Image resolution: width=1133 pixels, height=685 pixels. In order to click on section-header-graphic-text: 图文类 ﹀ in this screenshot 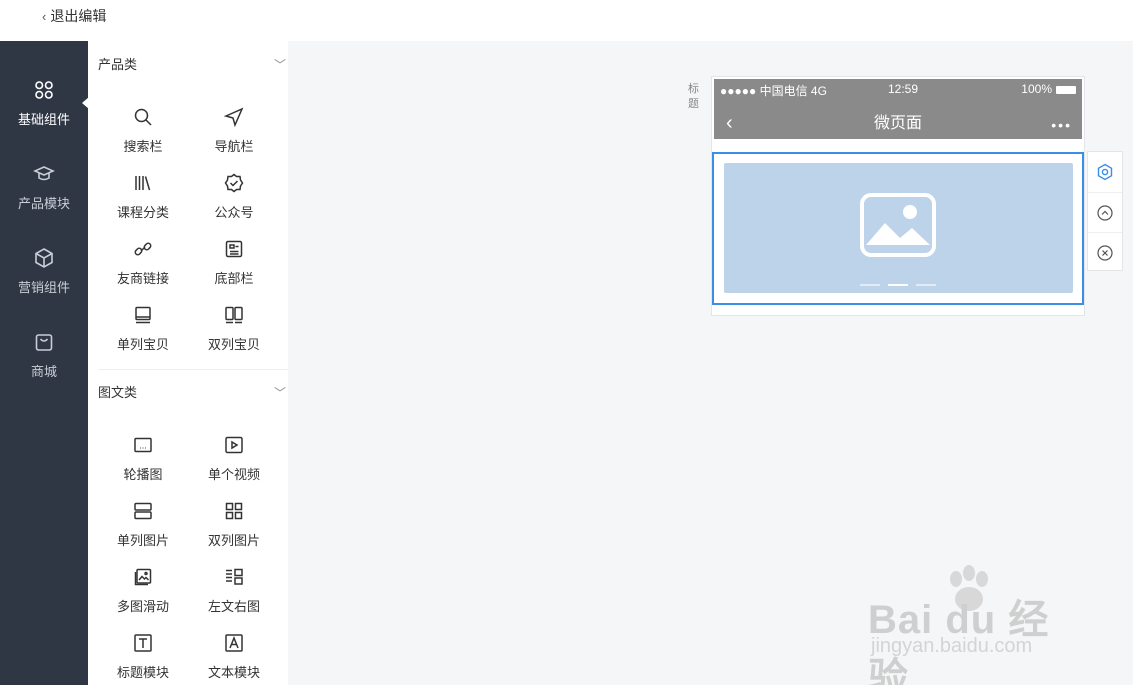, I will do `click(188, 393)`.